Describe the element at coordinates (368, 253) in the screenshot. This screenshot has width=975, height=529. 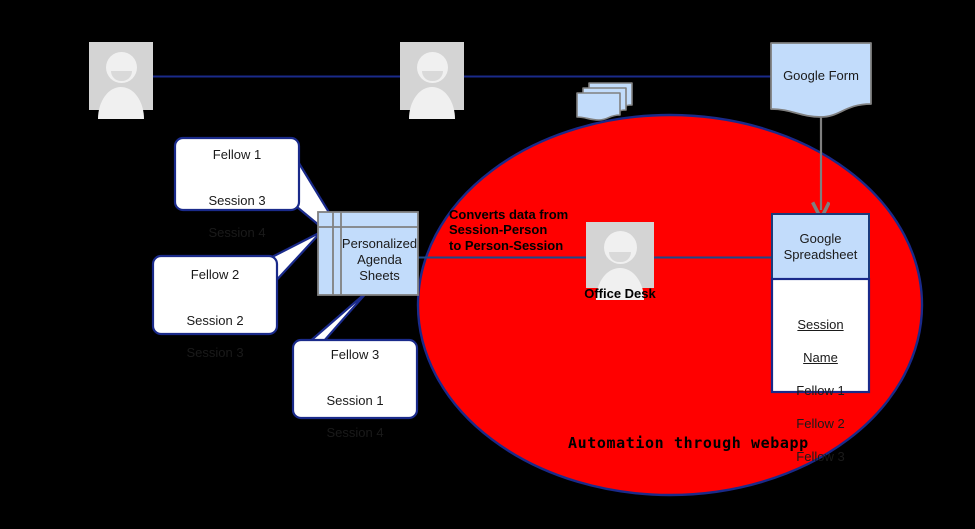
I see `agenda-sheets-shape` at that location.